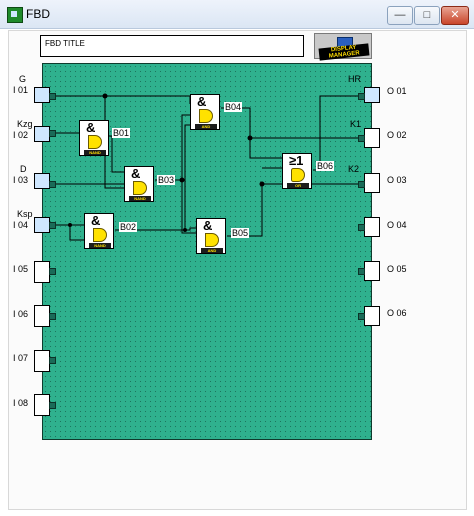 The height and width of the screenshot is (516, 474). I want to click on input-id-1: I 01, so click(21, 90).